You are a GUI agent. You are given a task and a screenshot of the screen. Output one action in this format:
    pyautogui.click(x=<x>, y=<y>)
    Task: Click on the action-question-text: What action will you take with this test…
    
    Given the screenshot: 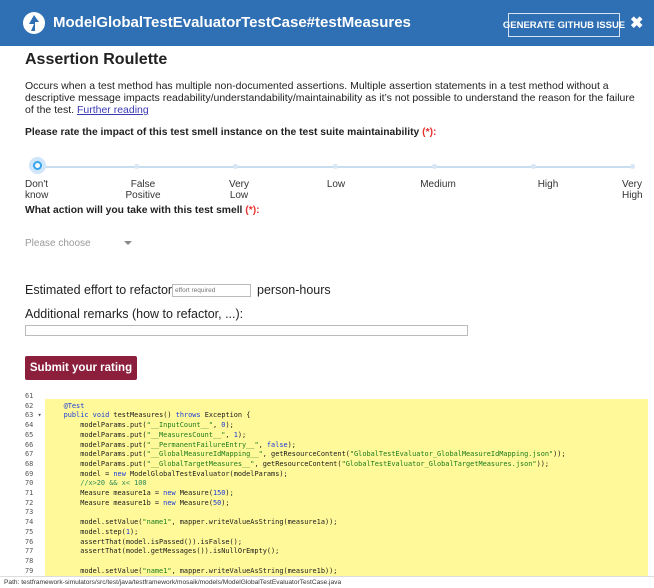 What is the action you would take?
    pyautogui.click(x=134, y=210)
    